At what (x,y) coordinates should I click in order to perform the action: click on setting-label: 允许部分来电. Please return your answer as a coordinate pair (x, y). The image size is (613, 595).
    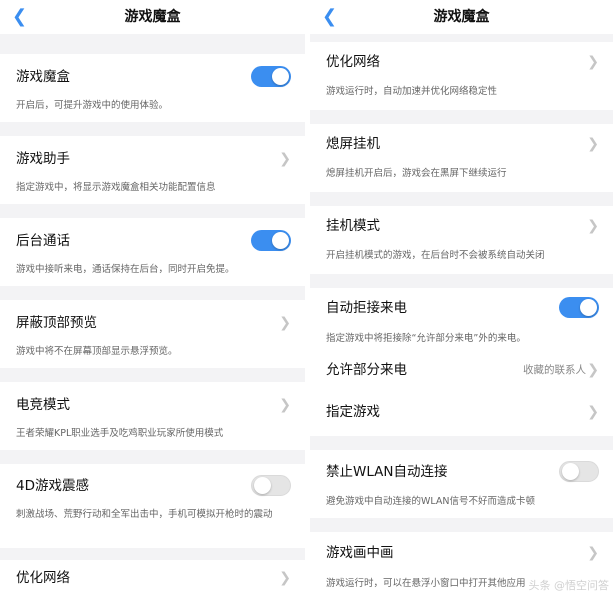
    Looking at the image, I should click on (366, 370).